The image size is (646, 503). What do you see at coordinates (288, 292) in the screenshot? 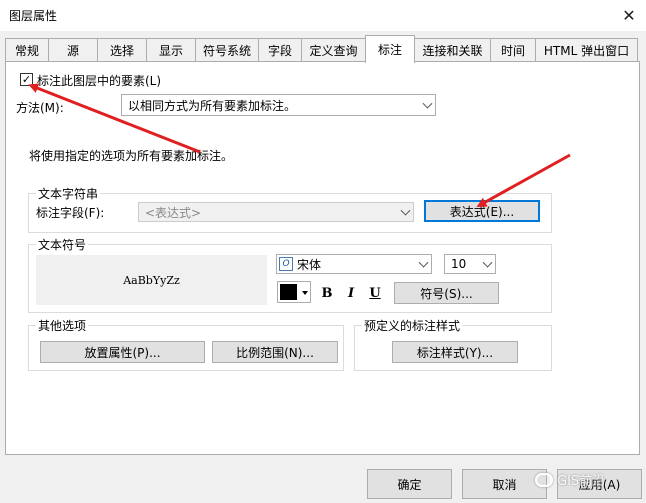
I see `color-swatch` at bounding box center [288, 292].